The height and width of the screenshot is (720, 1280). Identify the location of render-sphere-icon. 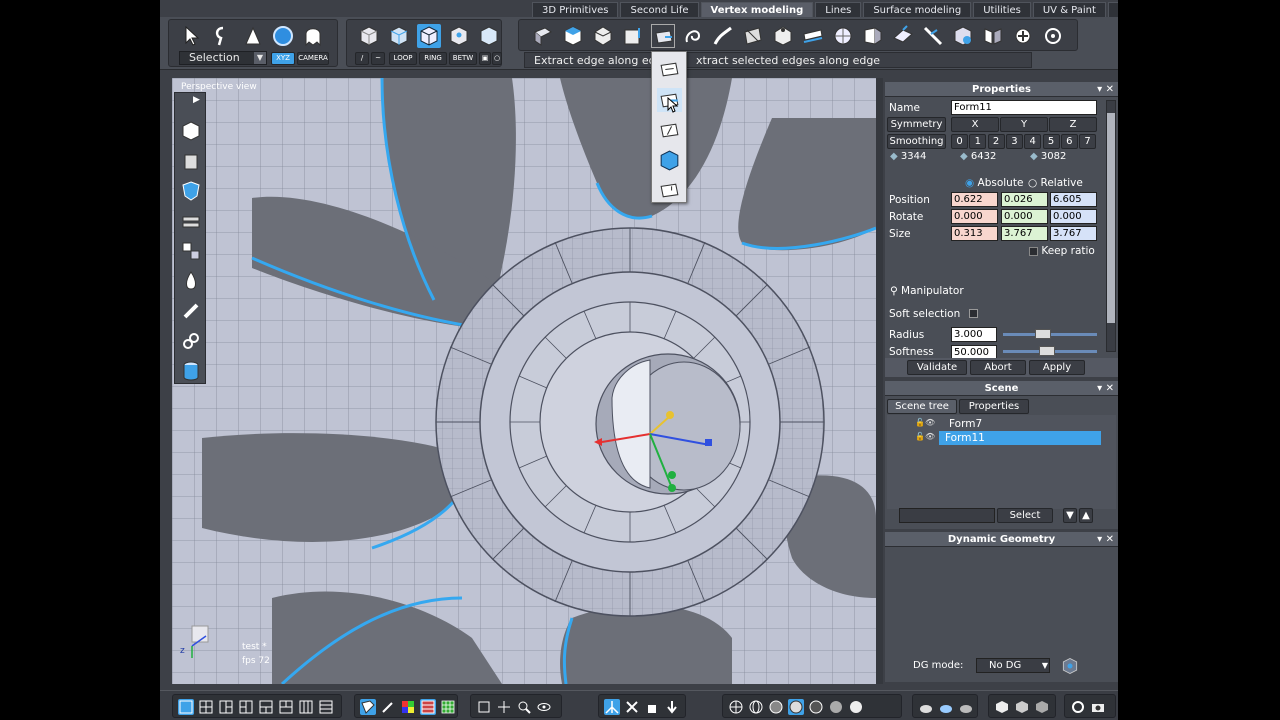
(926, 707).